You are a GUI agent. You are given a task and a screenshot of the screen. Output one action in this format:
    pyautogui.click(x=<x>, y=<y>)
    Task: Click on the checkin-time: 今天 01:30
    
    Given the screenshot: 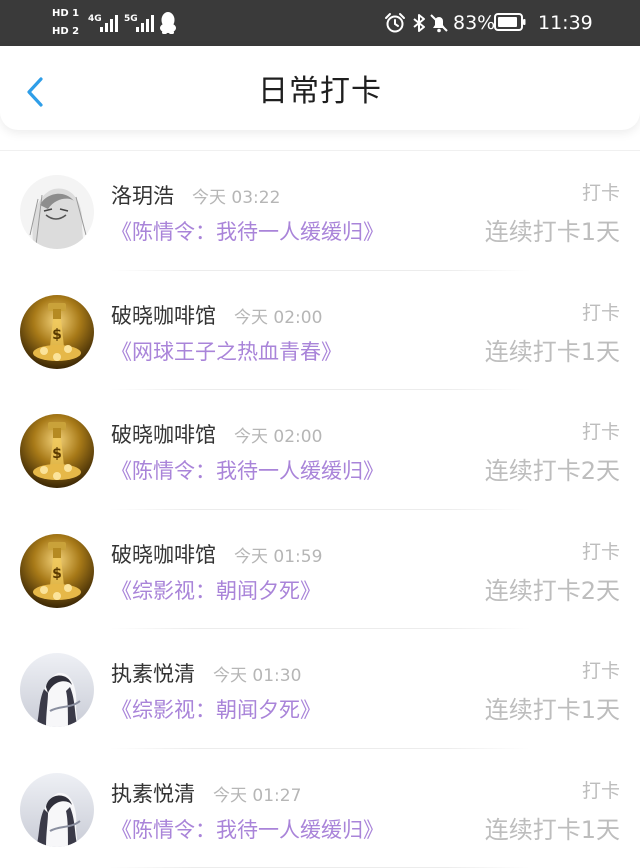 What is the action you would take?
    pyautogui.click(x=257, y=676)
    